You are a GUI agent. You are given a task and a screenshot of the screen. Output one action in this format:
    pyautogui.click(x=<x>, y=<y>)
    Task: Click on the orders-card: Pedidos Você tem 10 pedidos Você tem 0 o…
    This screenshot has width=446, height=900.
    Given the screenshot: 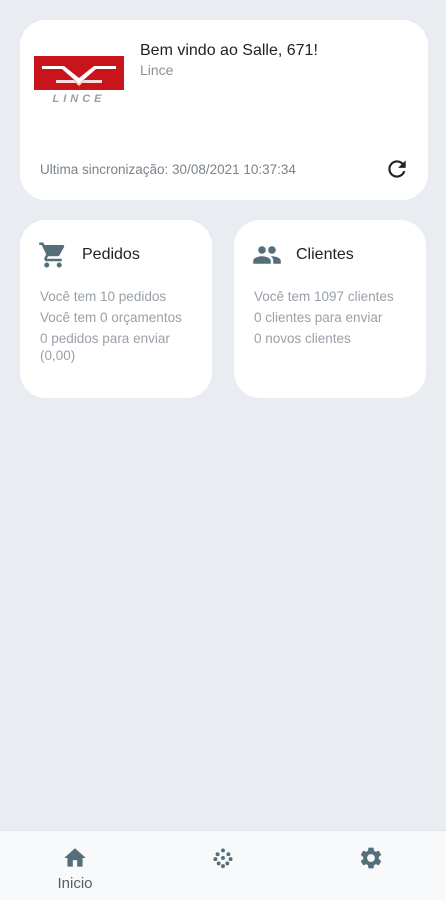 What is the action you would take?
    pyautogui.click(x=116, y=309)
    